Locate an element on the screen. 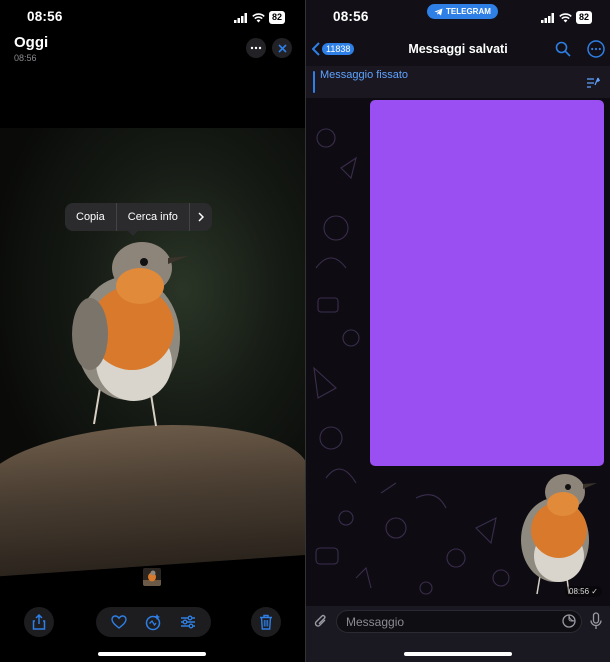  message-timestamp: 08:56 ✓ is located at coordinates (583, 591).